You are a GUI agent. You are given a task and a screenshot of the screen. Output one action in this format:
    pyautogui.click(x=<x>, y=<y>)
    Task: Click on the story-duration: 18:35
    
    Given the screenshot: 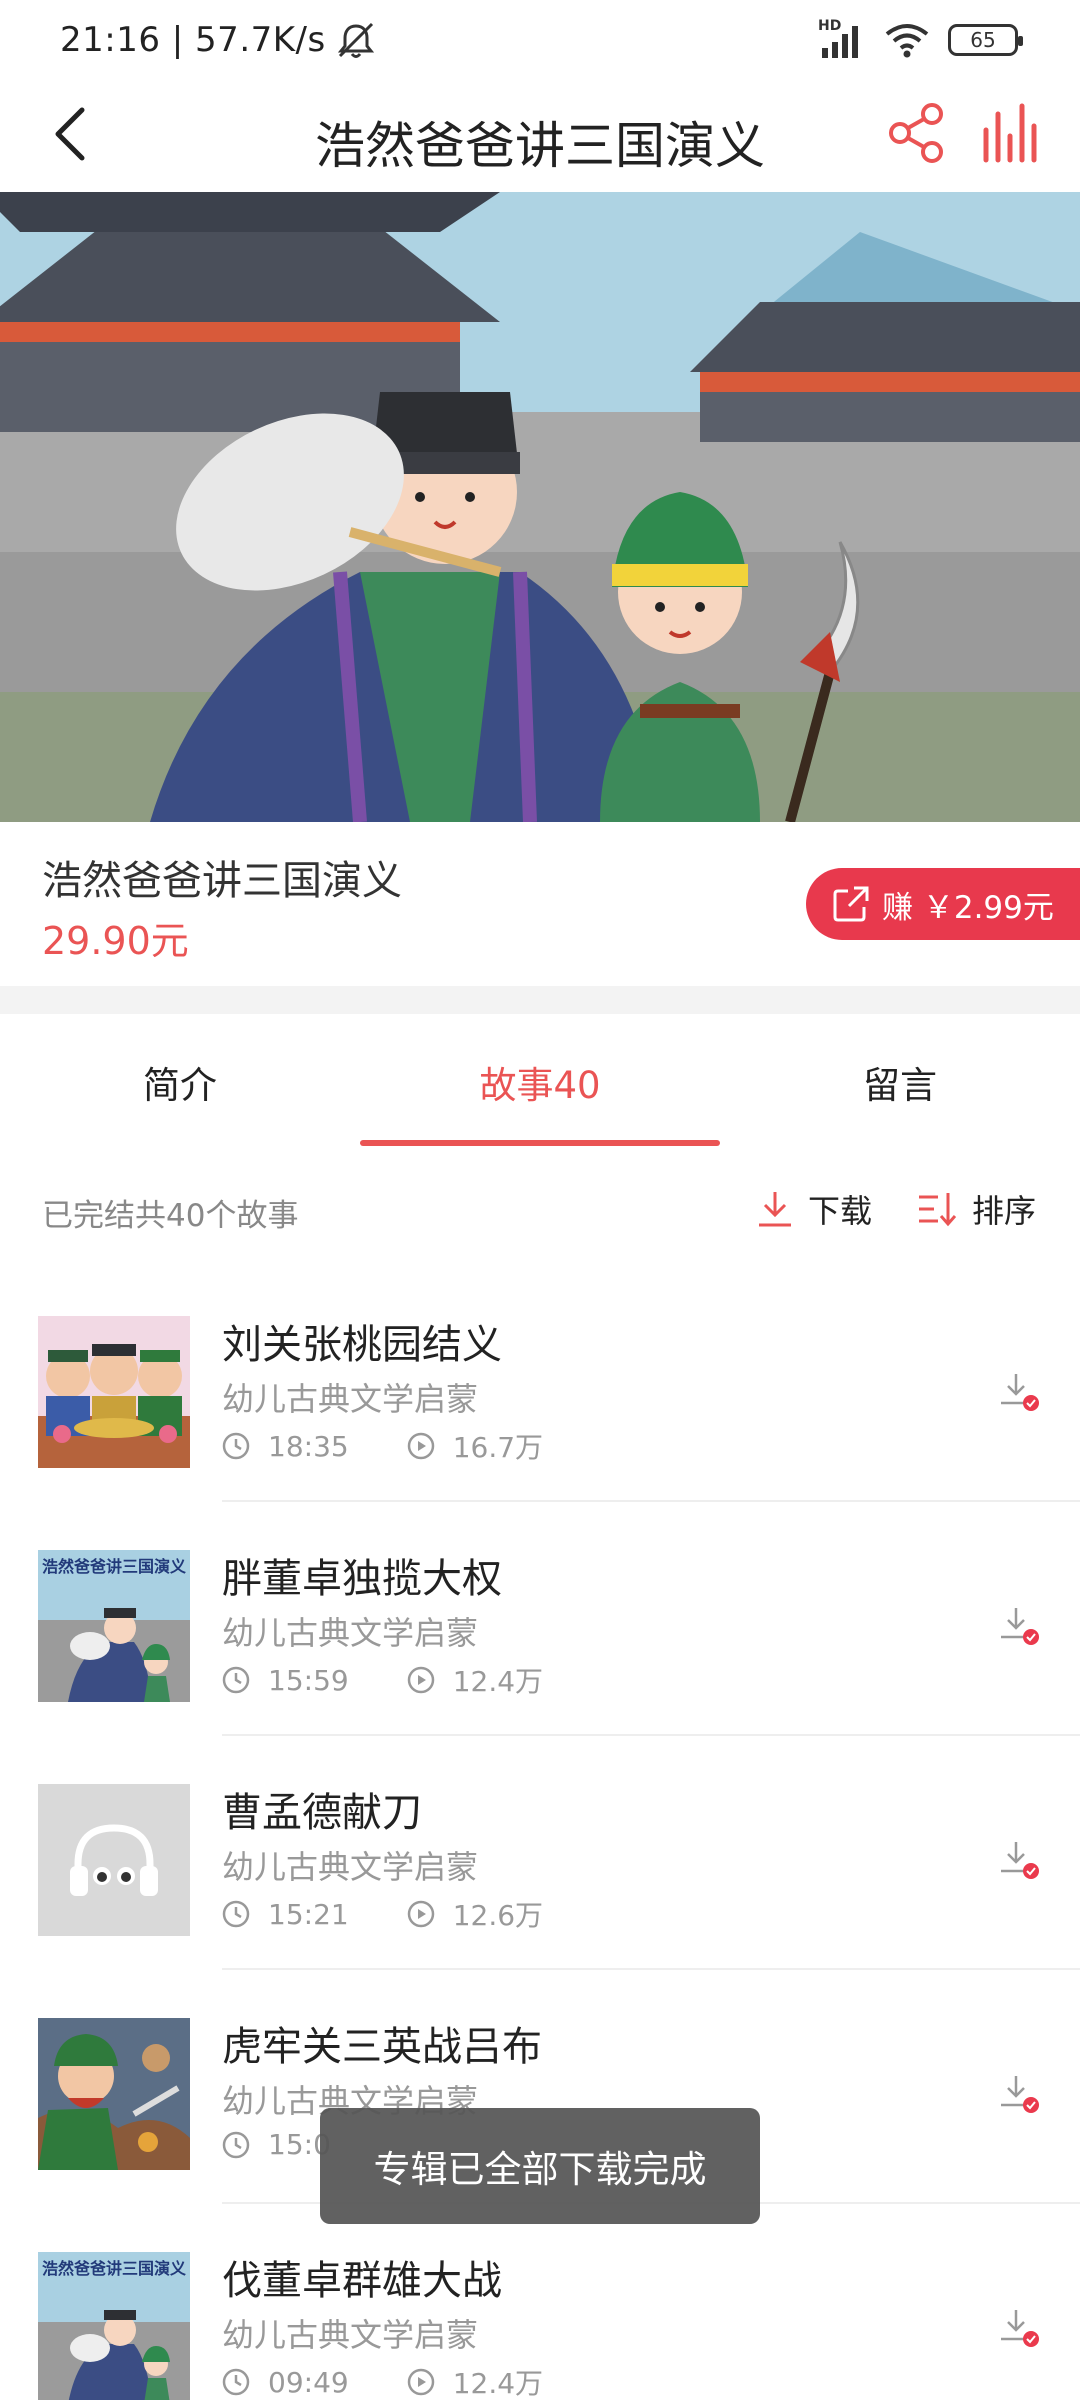 What is the action you would take?
    pyautogui.click(x=308, y=1446)
    